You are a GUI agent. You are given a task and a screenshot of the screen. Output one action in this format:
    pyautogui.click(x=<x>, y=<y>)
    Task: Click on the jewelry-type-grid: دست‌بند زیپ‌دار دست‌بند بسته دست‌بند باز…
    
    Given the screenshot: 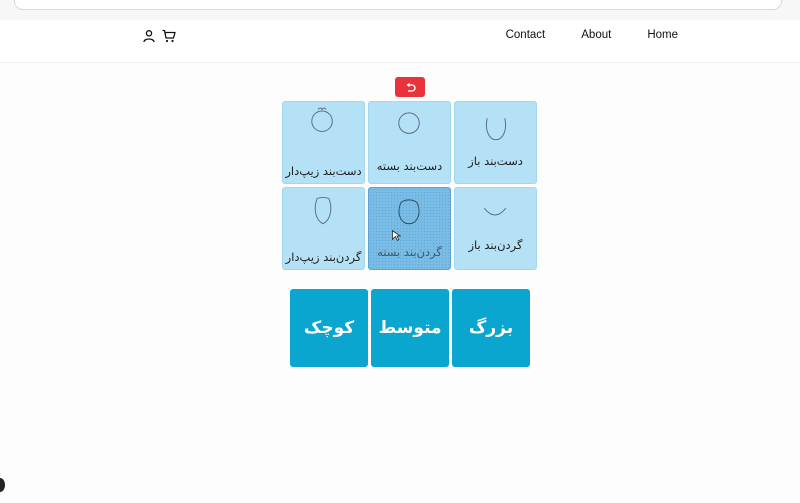 What is the action you would take?
    pyautogui.click(x=409, y=185)
    